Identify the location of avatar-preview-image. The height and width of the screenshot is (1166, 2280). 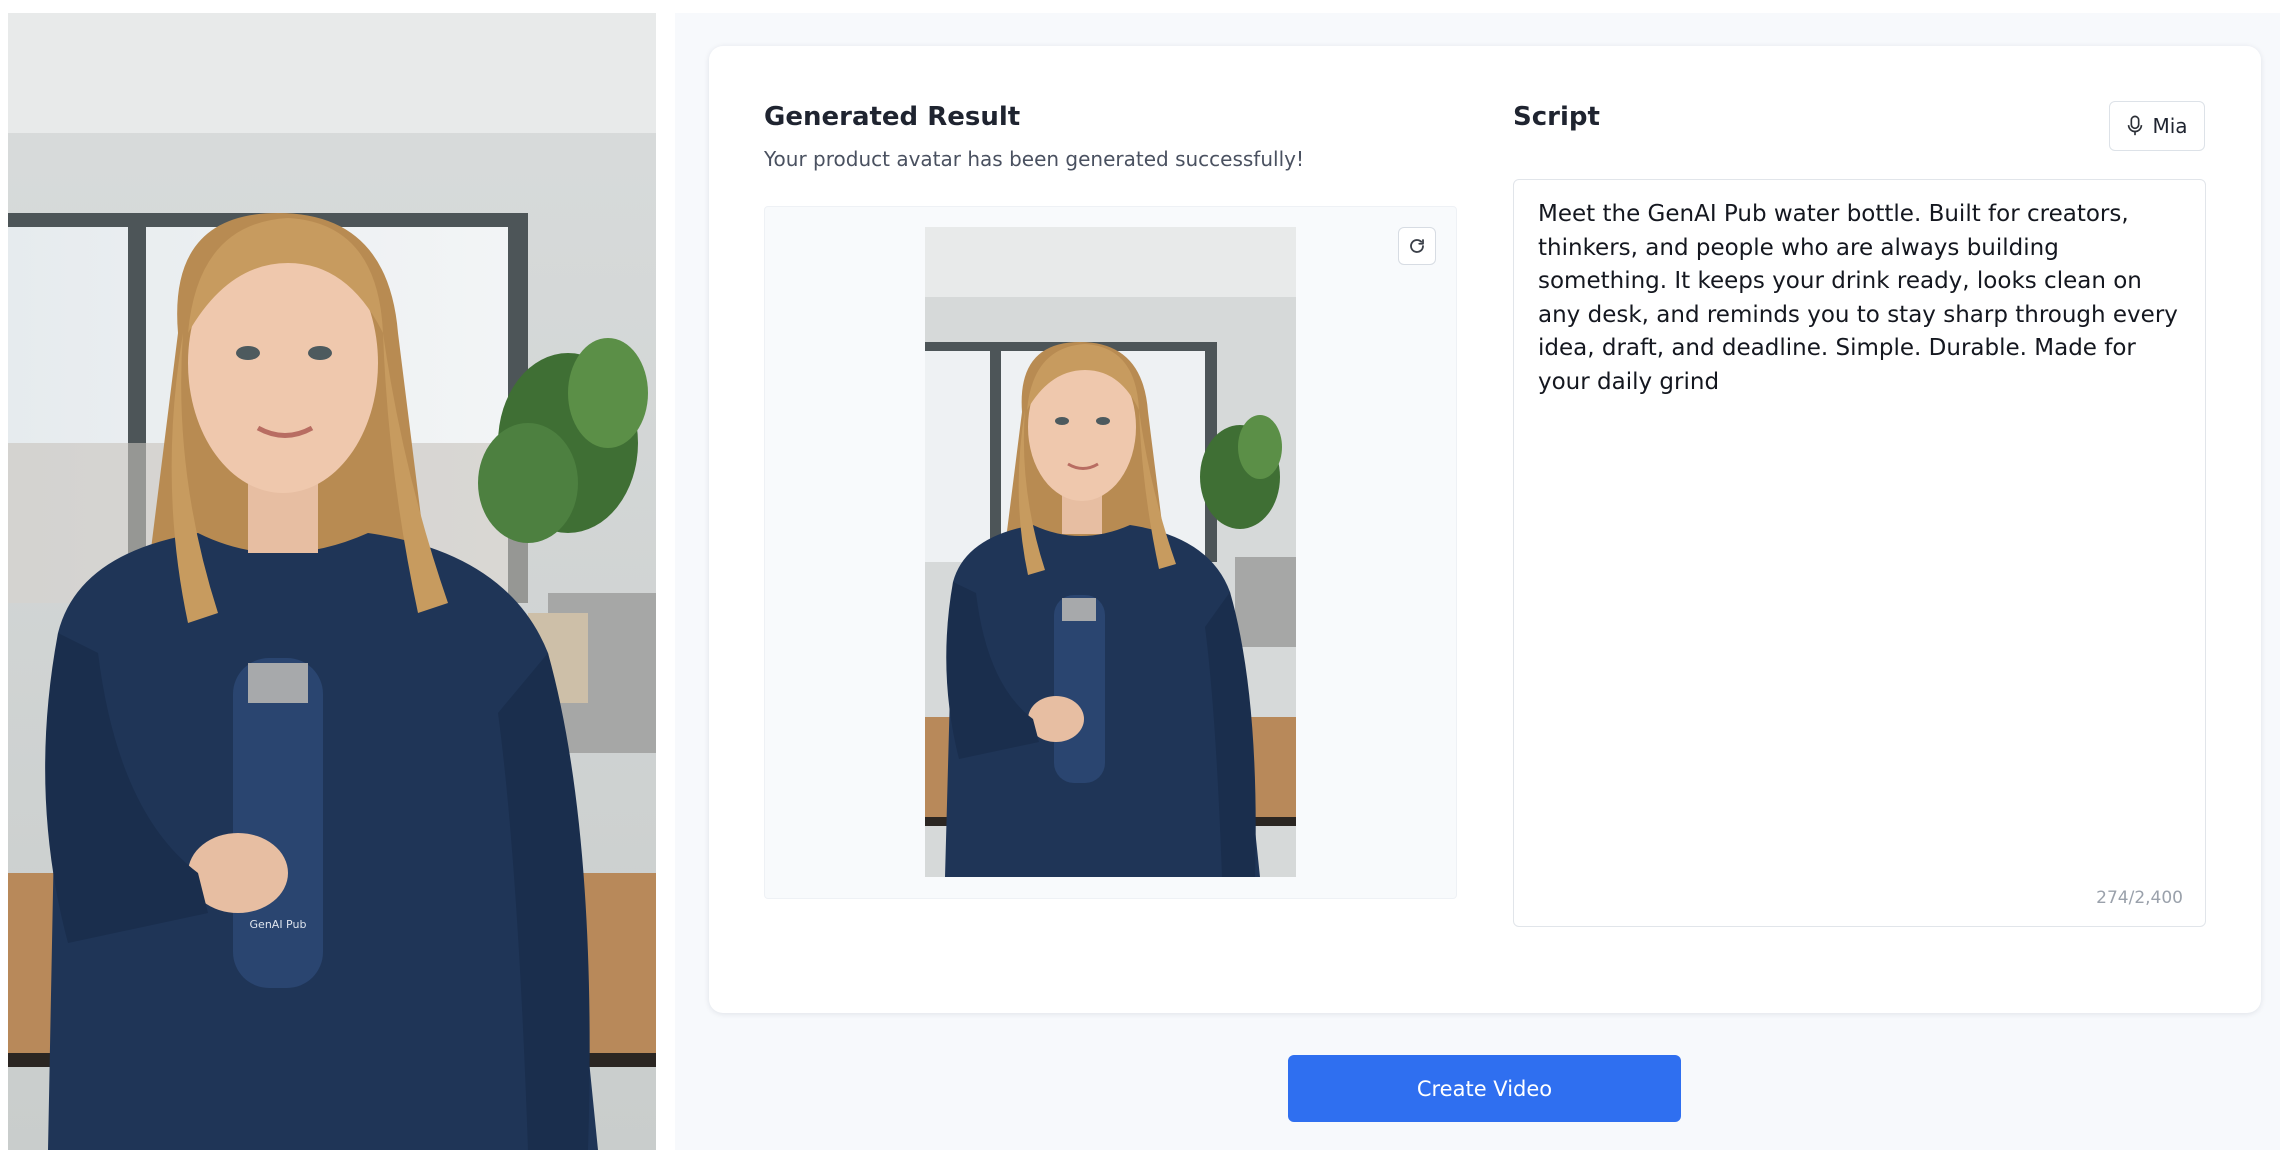
(1110, 552).